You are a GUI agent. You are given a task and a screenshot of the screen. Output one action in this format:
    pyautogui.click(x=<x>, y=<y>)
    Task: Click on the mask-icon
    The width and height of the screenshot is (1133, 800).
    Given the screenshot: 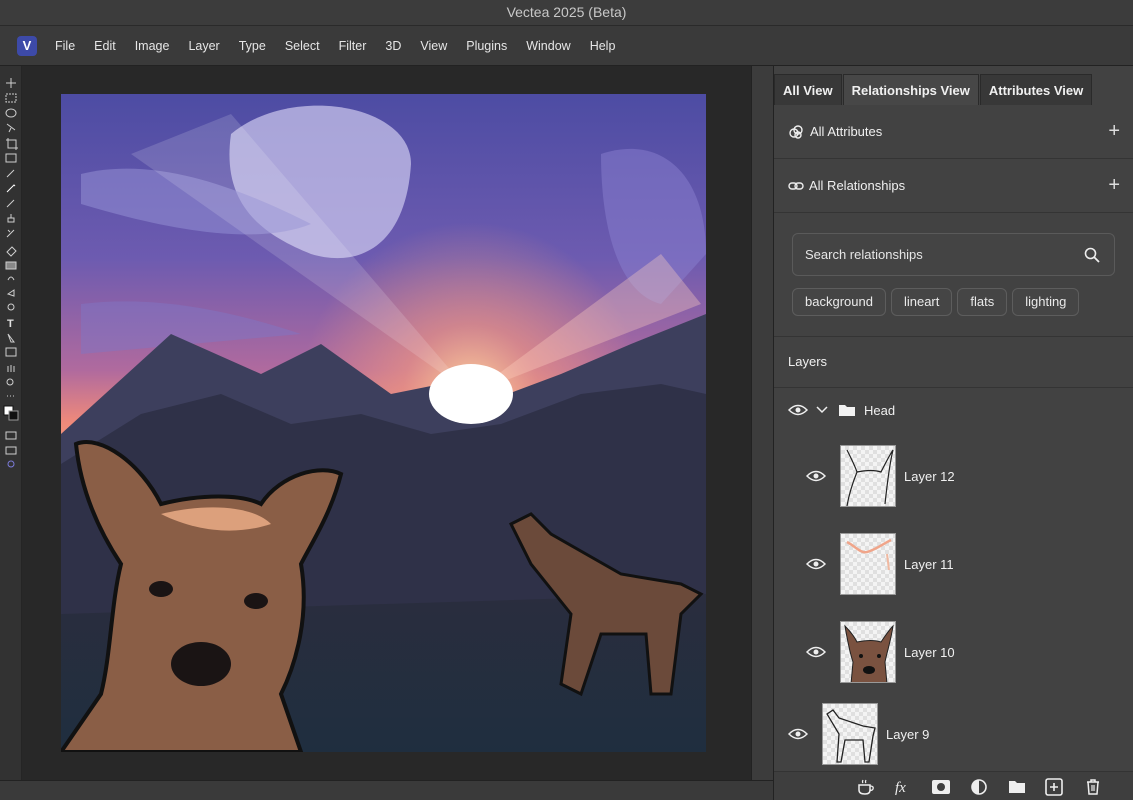 What is the action you would take?
    pyautogui.click(x=941, y=787)
    